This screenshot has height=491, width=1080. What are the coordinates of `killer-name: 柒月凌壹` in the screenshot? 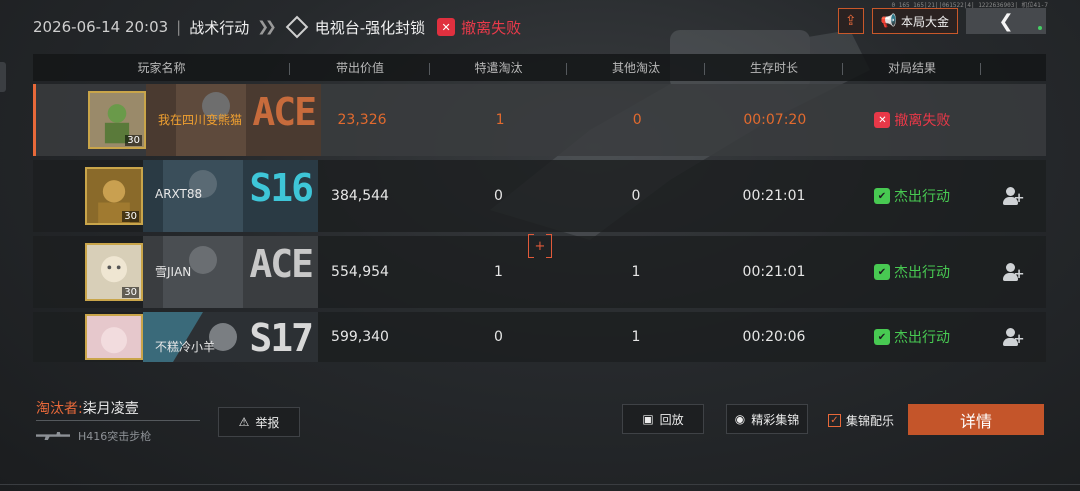 It's located at (110, 409).